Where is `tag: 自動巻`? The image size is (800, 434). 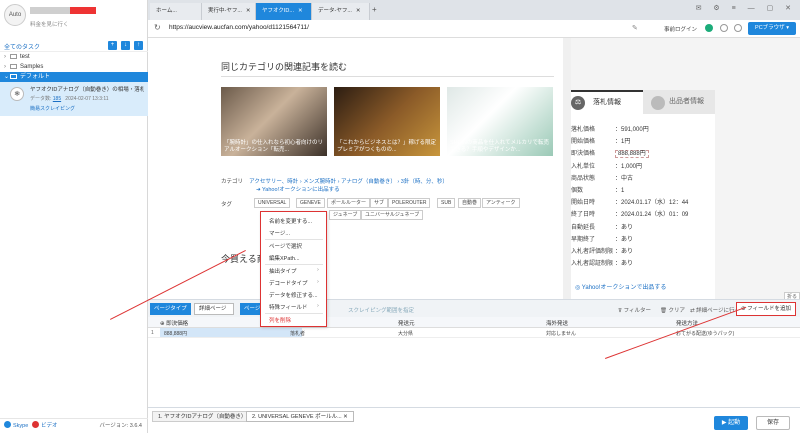
tag: 自動巻 is located at coordinates (470, 203).